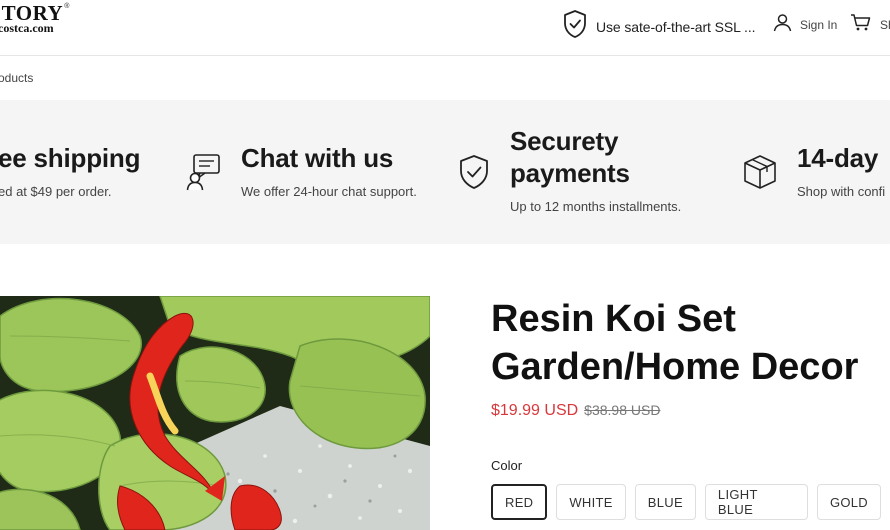 The width and height of the screenshot is (890, 530). Describe the element at coordinates (16, 78) in the screenshot. I see `breadcrumb: roducts` at that location.